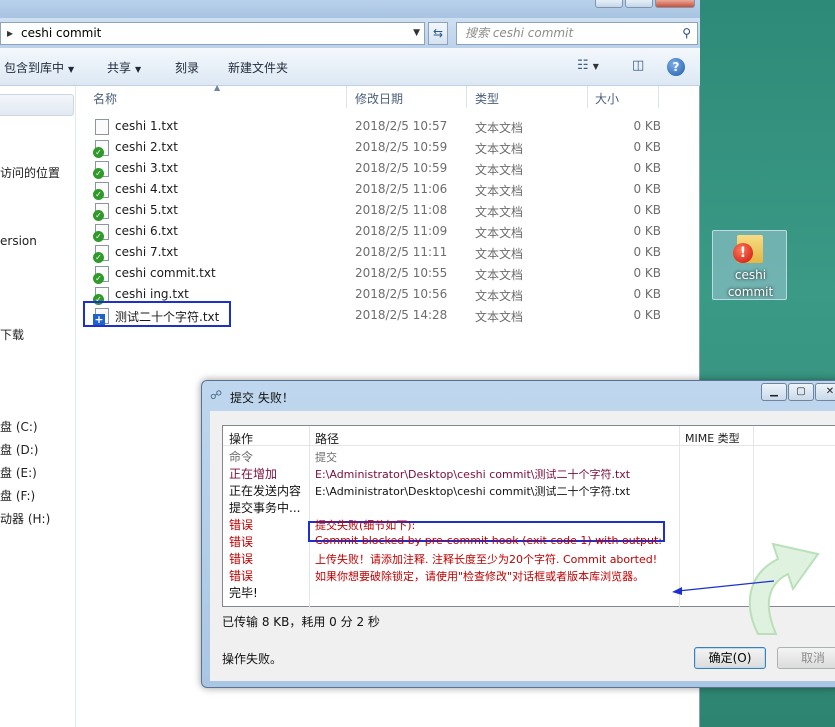 Image resolution: width=835 pixels, height=727 pixels. What do you see at coordinates (12, 334) in the screenshot?
I see `nav-item-downloads: 下载` at bounding box center [12, 334].